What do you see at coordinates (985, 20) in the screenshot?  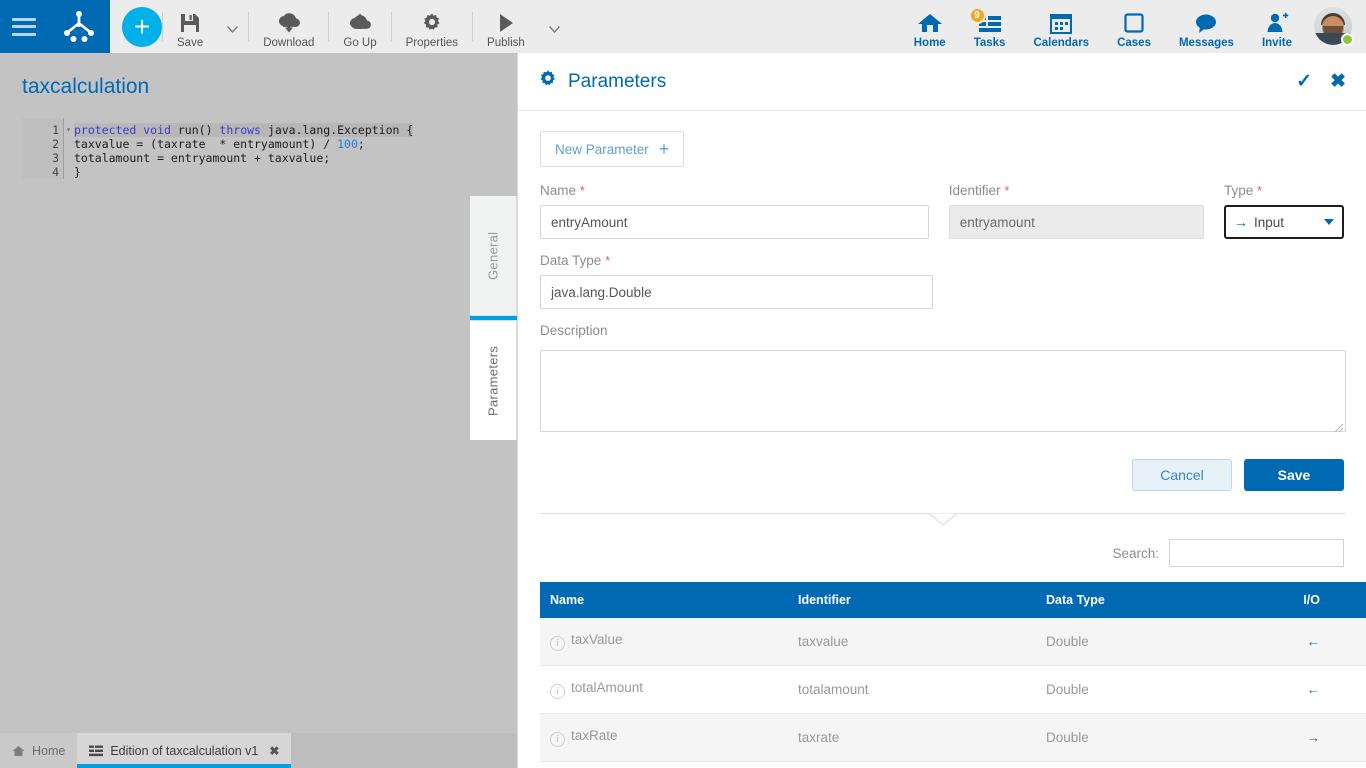 I see `task-list-icon: 9` at bounding box center [985, 20].